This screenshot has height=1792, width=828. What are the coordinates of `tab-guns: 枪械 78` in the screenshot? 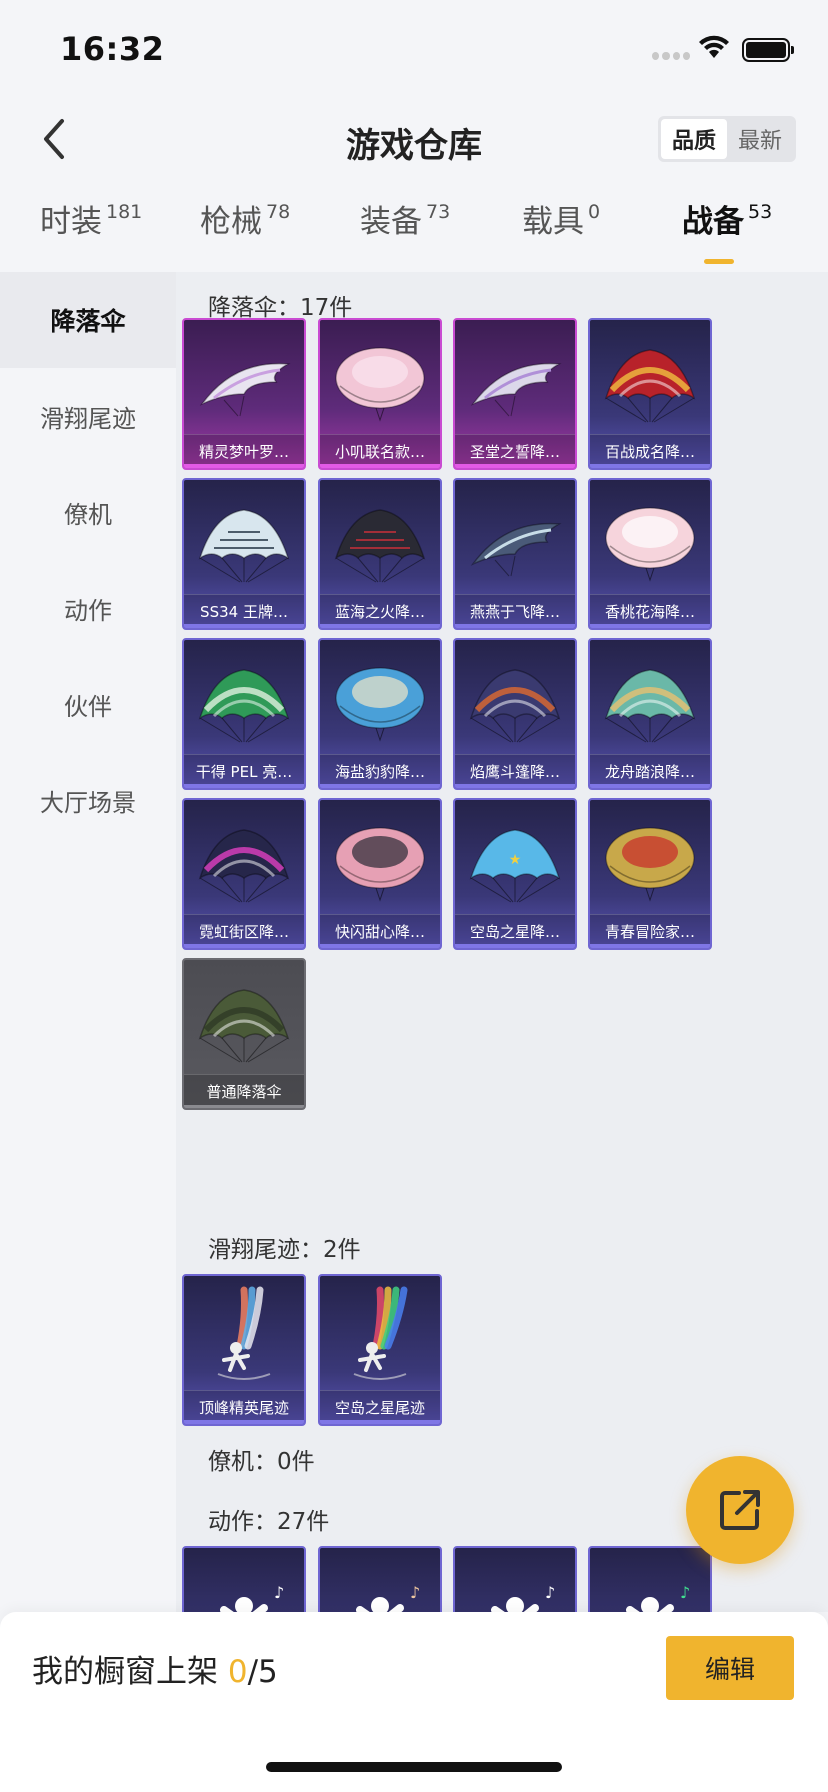 It's located at (245, 234).